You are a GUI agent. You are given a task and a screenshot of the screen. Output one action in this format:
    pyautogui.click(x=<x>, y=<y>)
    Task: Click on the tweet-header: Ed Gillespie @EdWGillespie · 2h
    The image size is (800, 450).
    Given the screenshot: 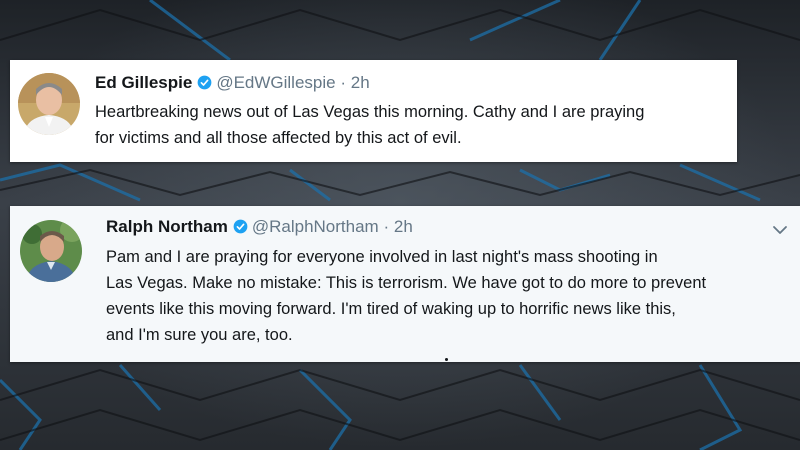 What is the action you would take?
    pyautogui.click(x=232, y=83)
    